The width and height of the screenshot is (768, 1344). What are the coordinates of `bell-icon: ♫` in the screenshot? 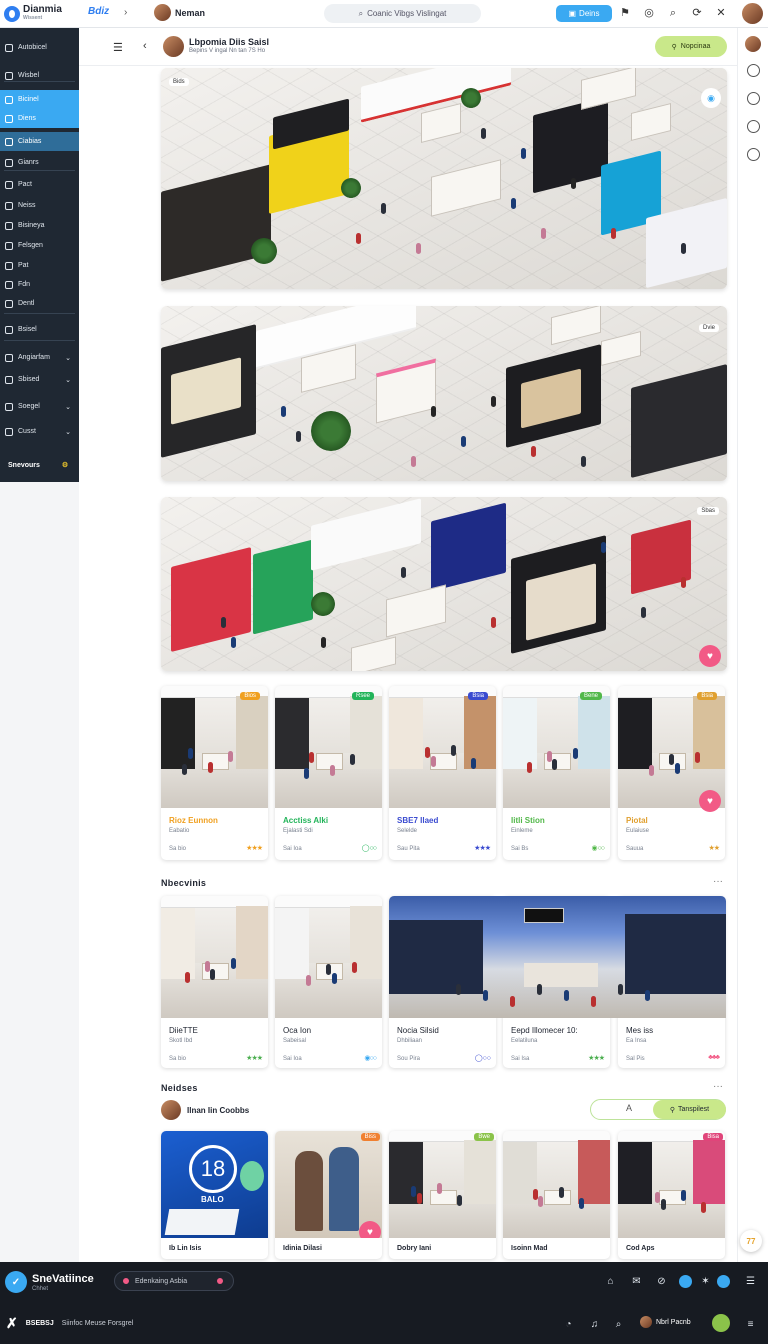 It's located at (594, 1324).